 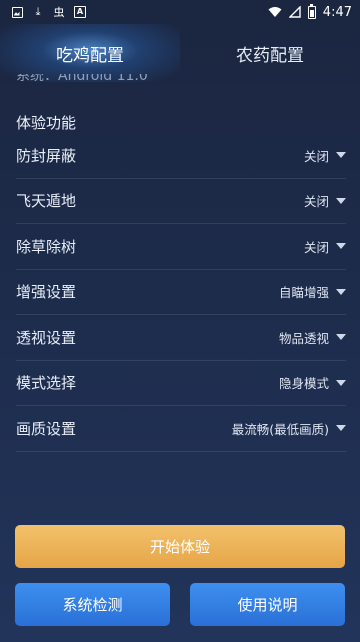 I want to click on instructions-button: 使用说明, so click(x=267, y=604).